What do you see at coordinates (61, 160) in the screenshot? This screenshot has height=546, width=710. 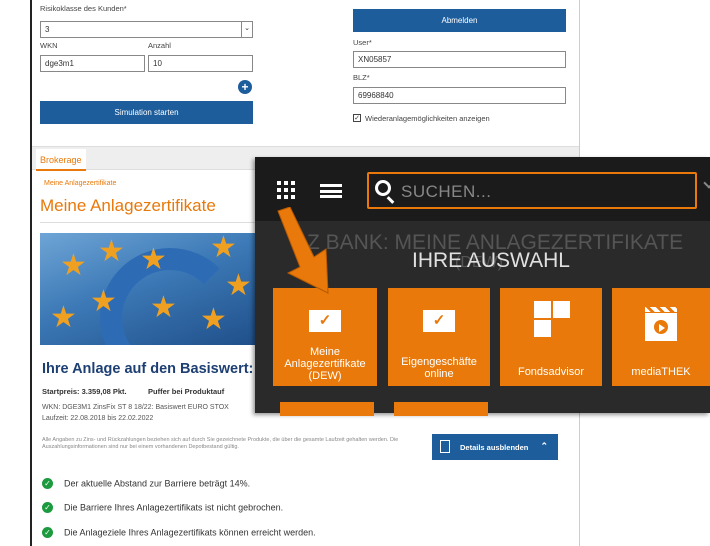 I see `tab-brokerage: Brokerage` at bounding box center [61, 160].